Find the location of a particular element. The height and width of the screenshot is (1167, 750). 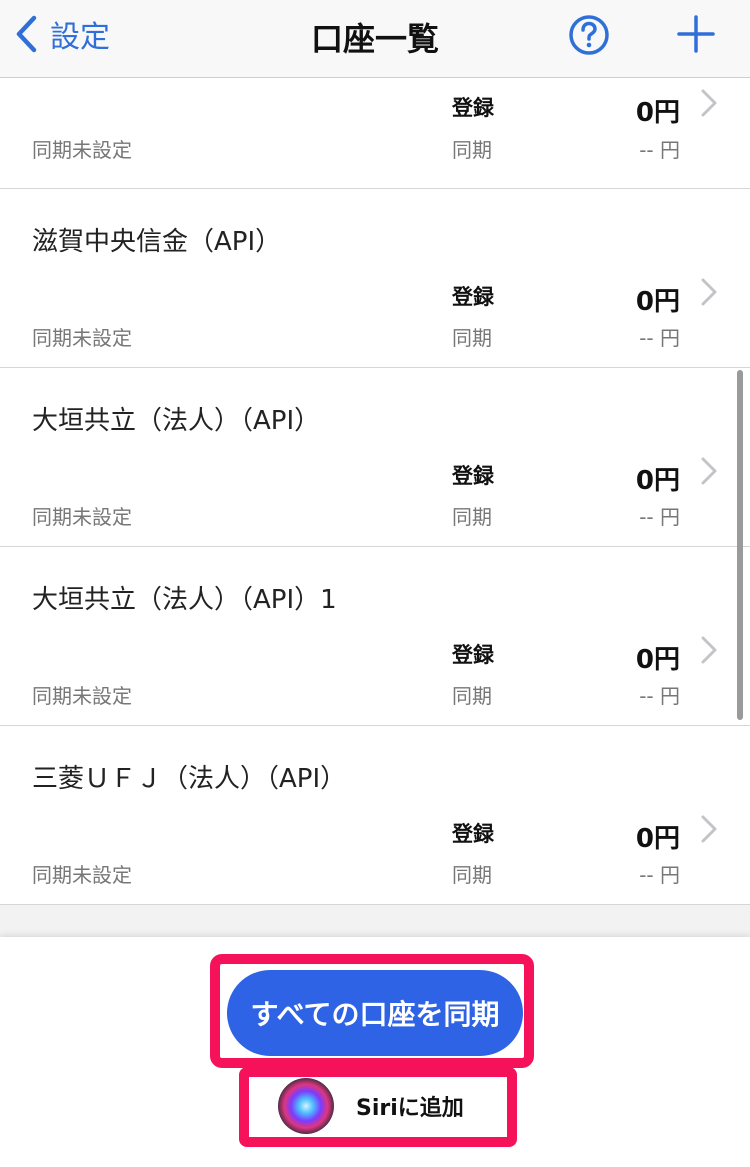

account-row-partial is located at coordinates (375, 921).